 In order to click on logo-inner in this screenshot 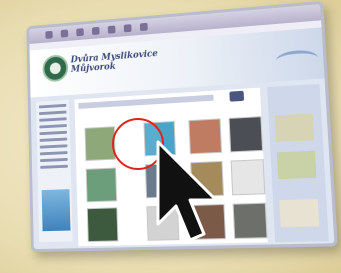, I will do `click(55, 68)`.